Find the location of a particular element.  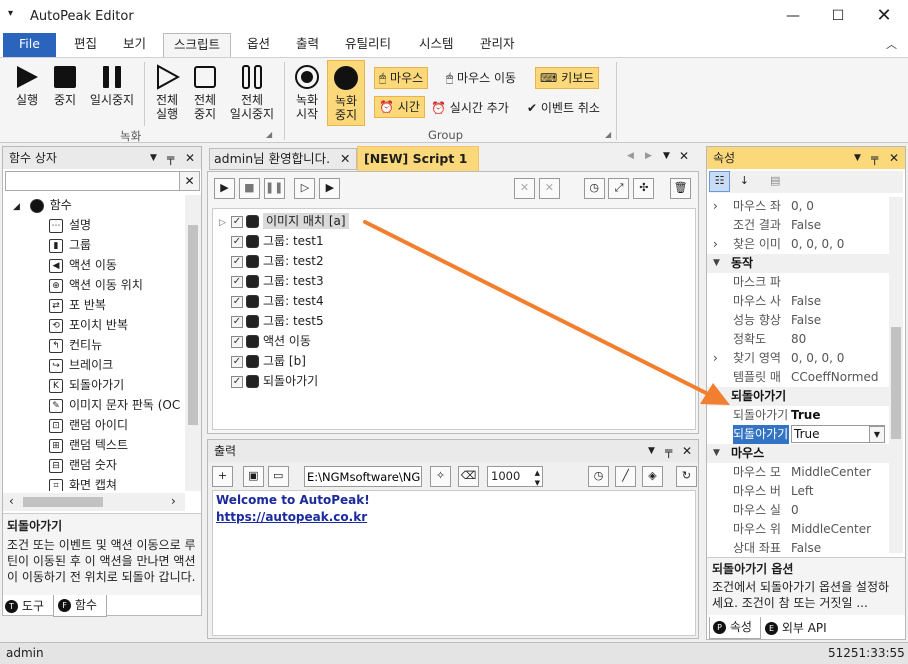

property-category: ▼ 되돌아가기 is located at coordinates (798, 396).